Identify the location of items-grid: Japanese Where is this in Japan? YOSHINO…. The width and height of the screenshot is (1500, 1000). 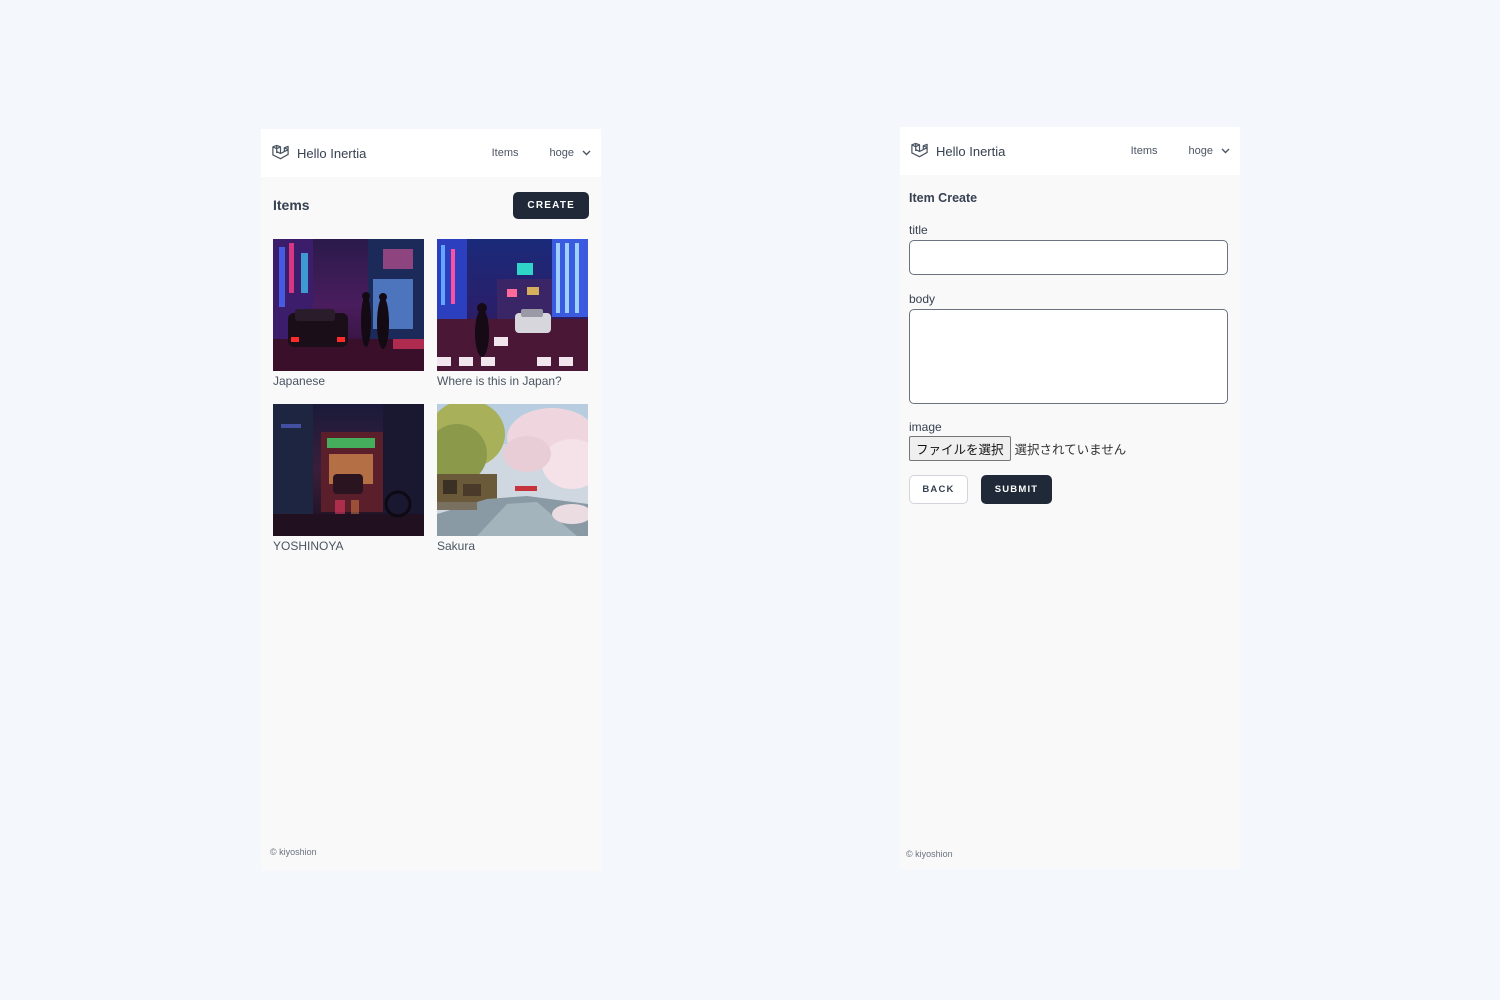
(431, 396).